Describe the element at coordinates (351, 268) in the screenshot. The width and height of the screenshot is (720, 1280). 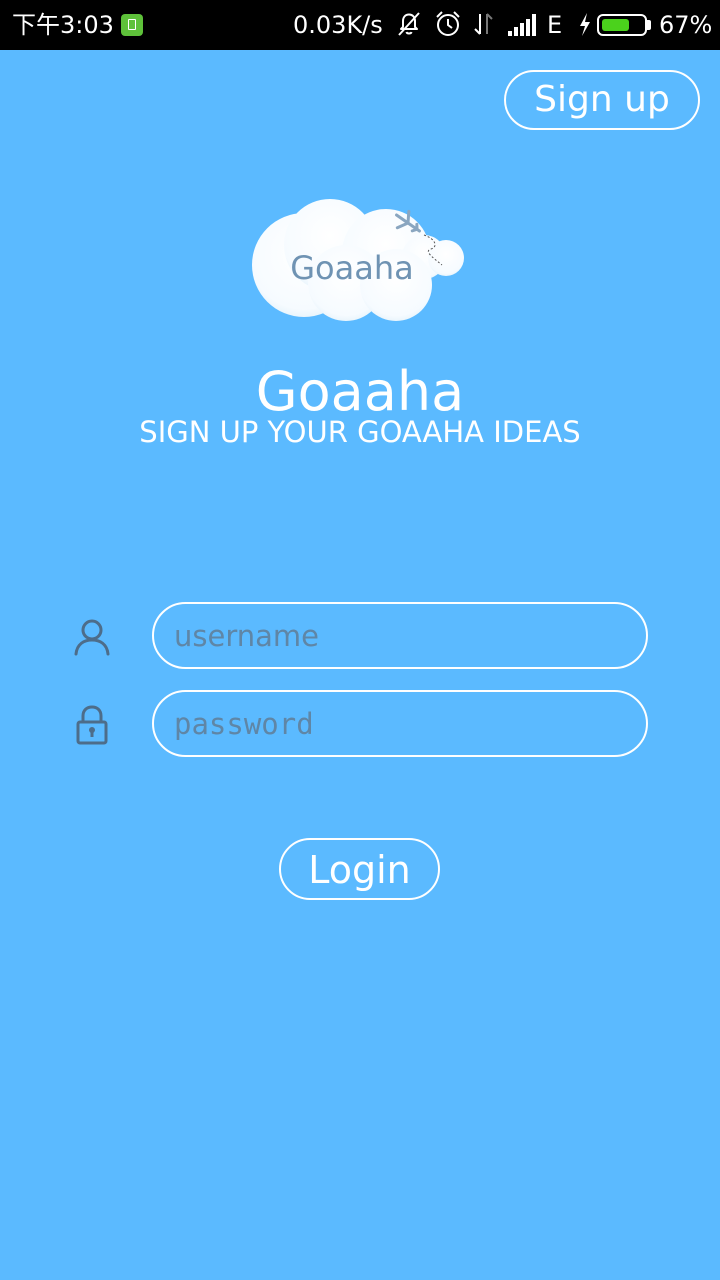
I see `logo-text: Goaaha` at that location.